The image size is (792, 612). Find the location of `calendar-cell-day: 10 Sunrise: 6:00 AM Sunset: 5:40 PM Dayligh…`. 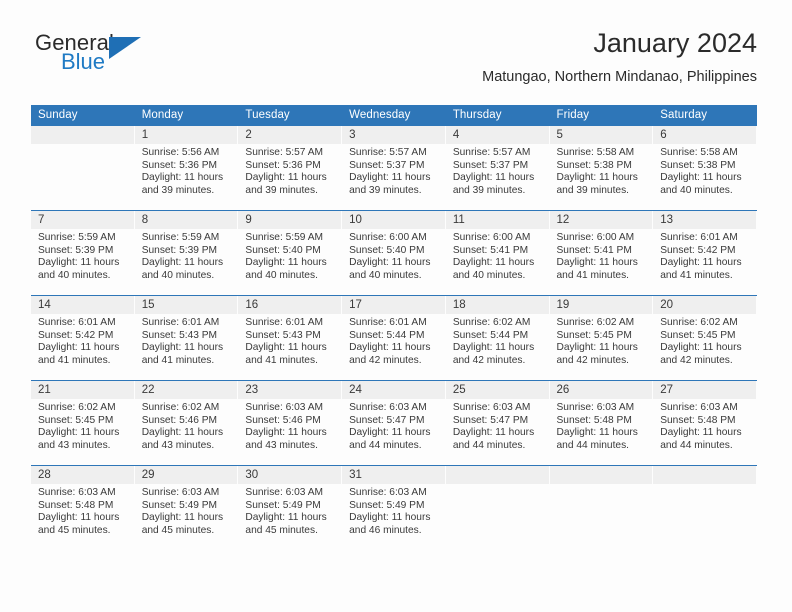

calendar-cell-day: 10 Sunrise: 6:00 AM Sunset: 5:40 PM Dayligh… is located at coordinates (394, 253).